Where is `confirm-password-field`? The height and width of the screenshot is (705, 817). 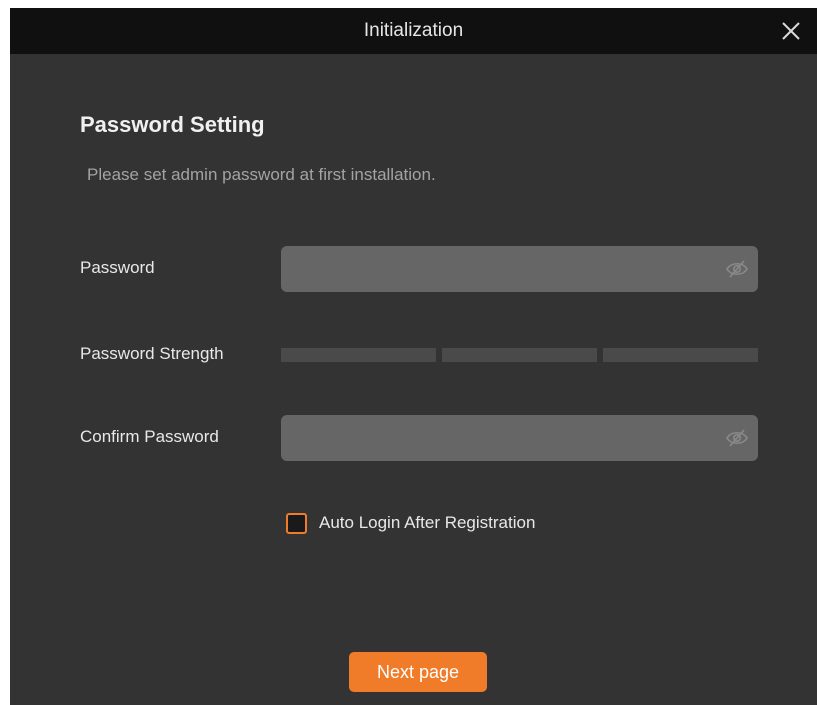
confirm-password-field is located at coordinates (519, 438).